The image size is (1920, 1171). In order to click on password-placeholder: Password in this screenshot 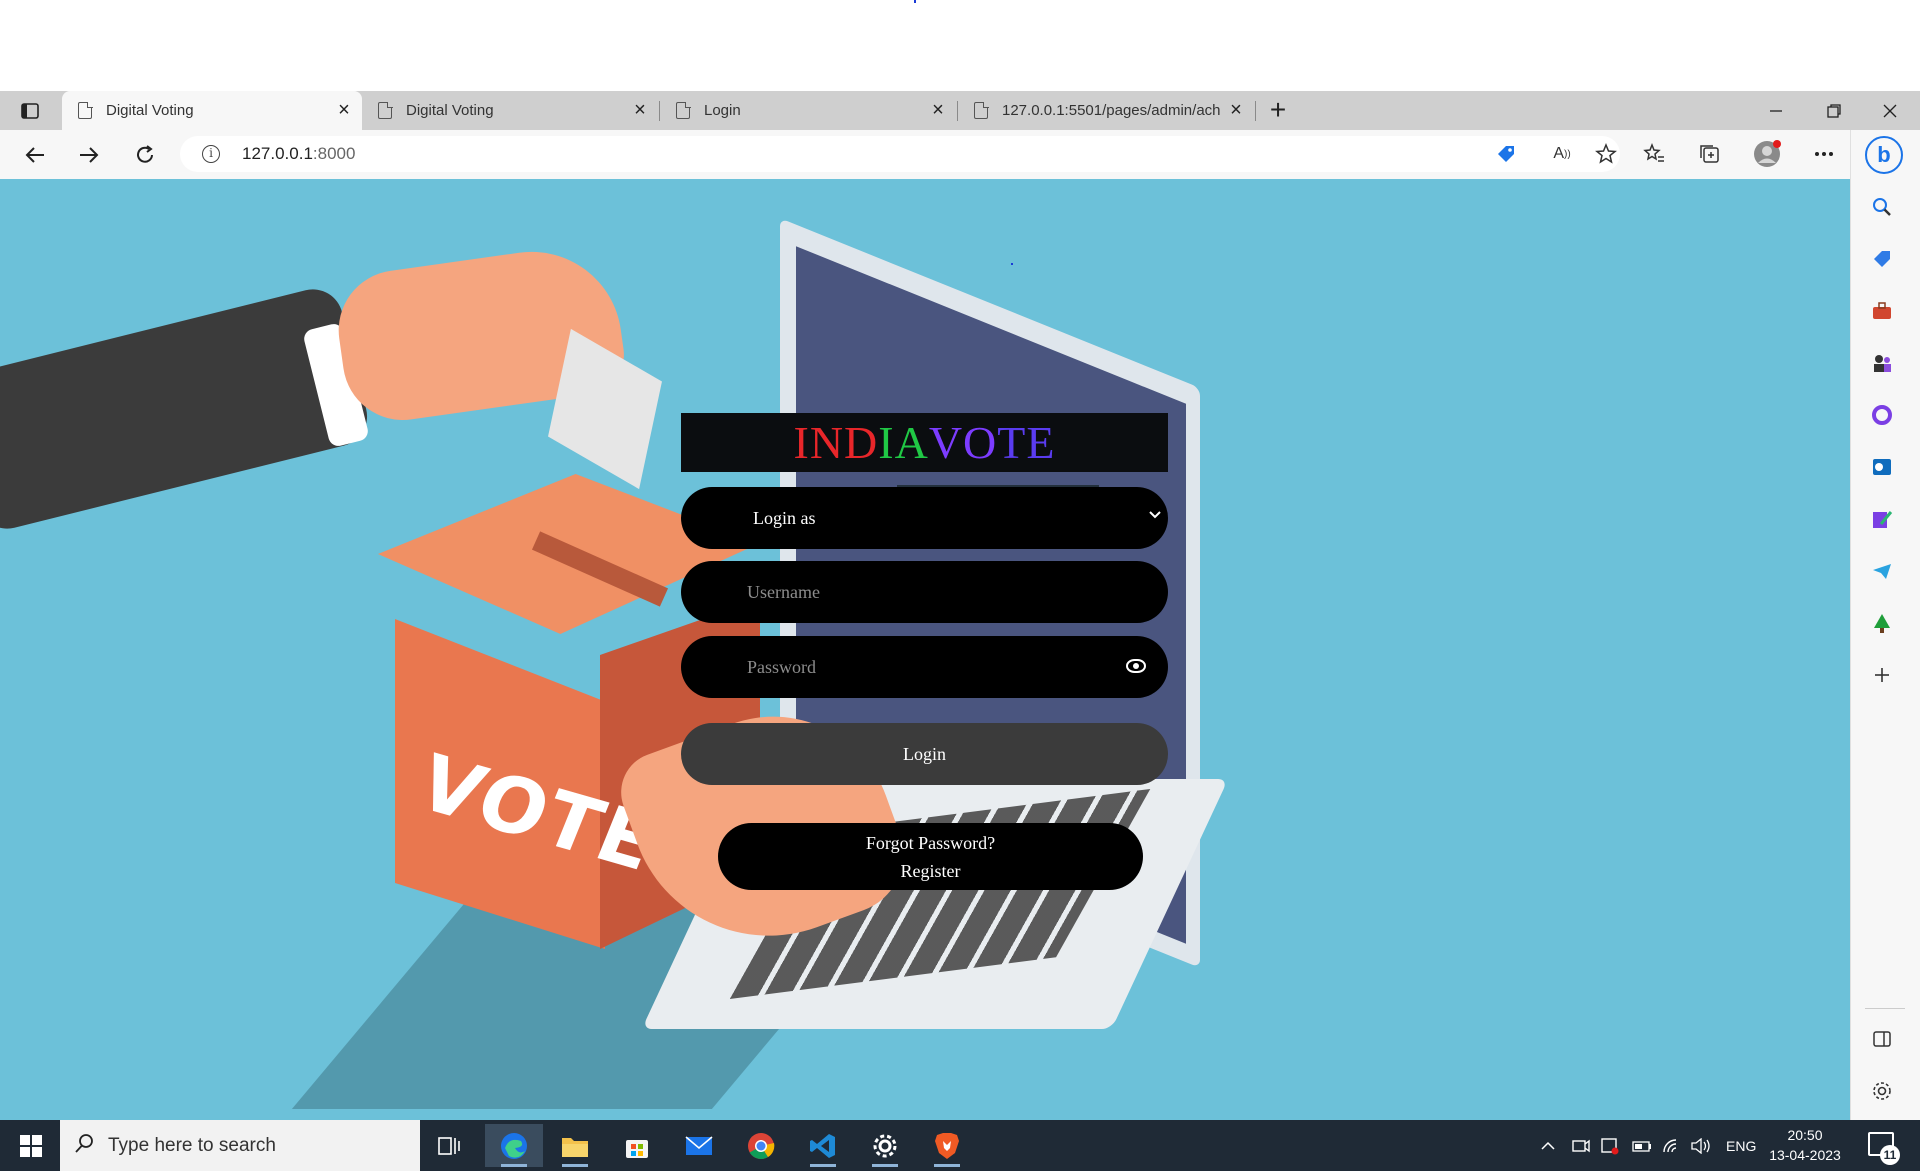, I will do `click(782, 666)`.